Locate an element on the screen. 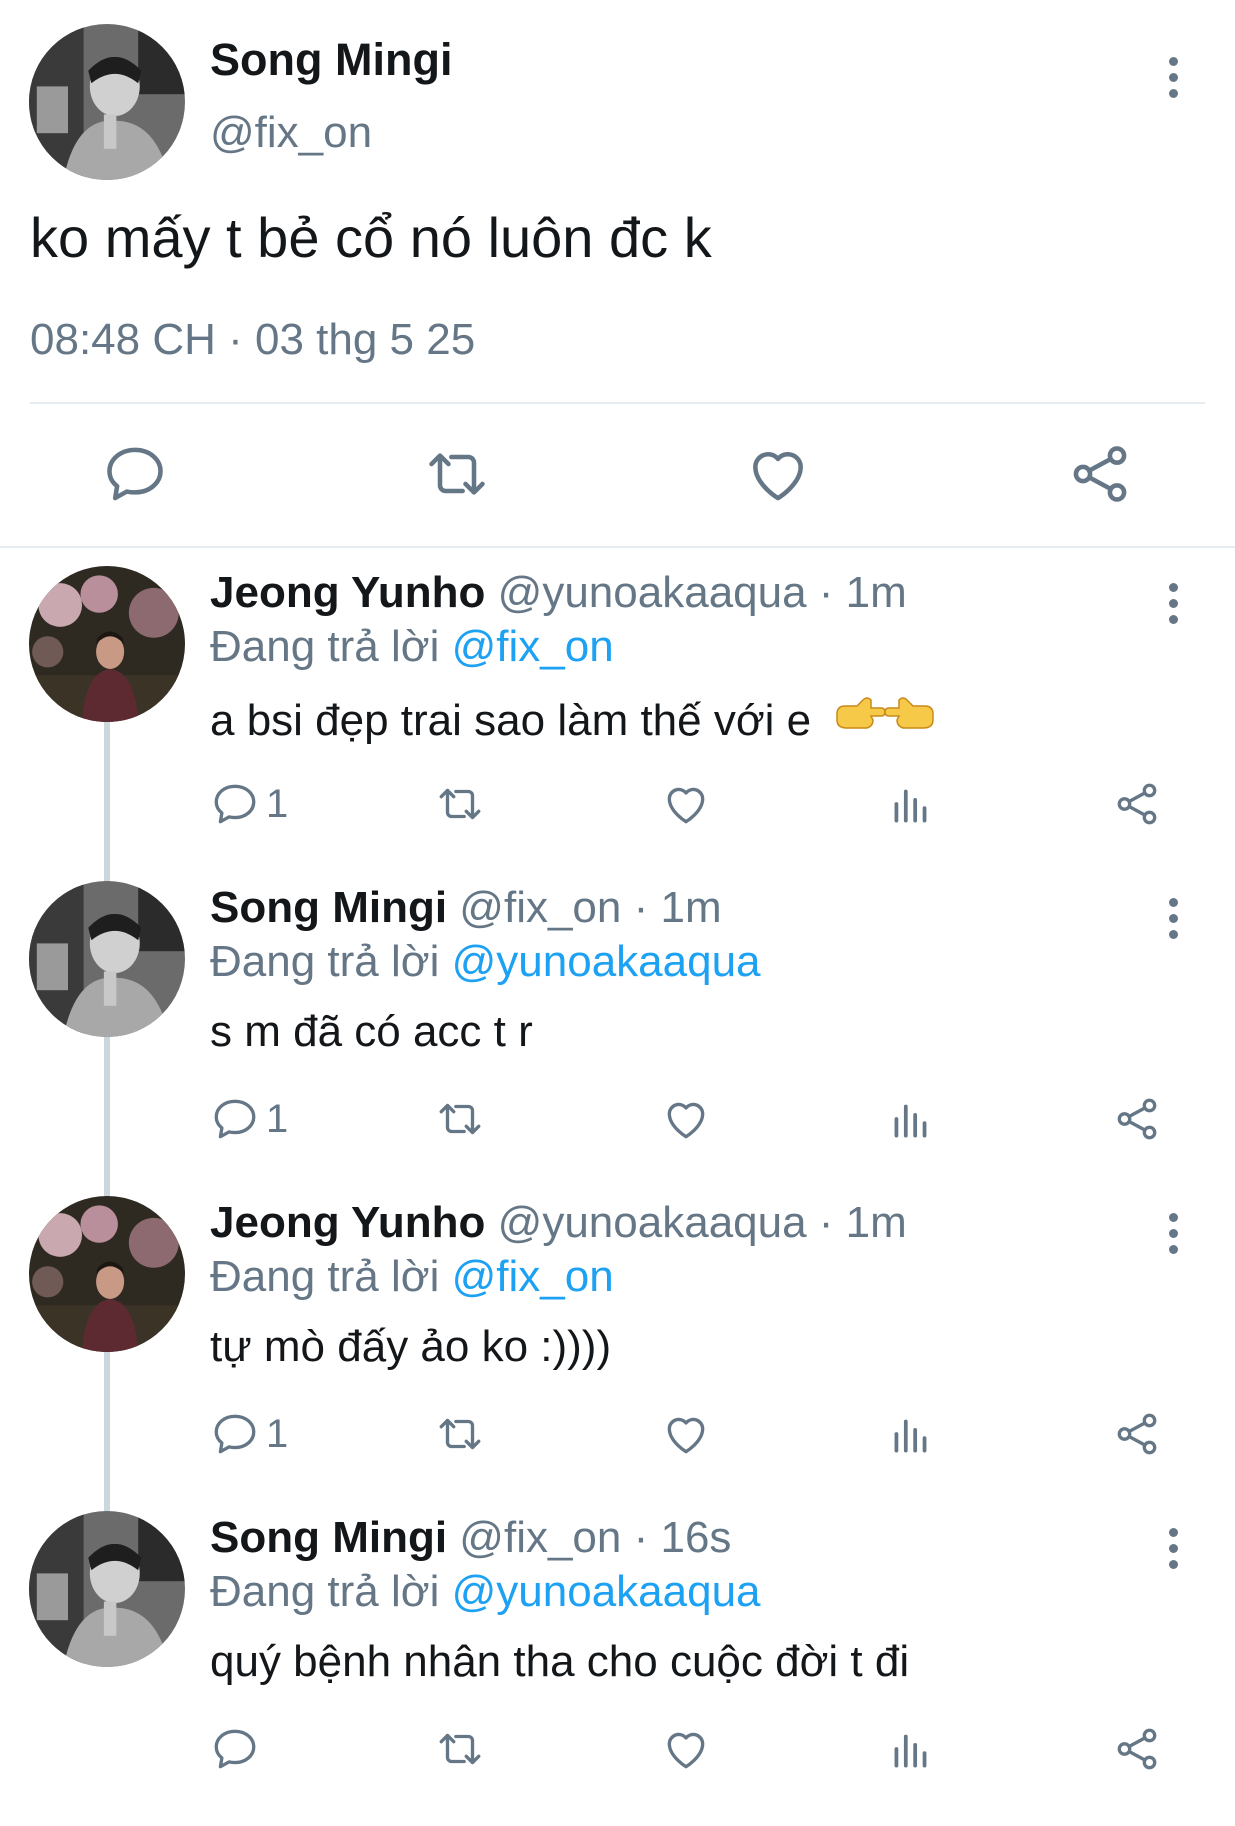 Image resolution: width=1235 pixels, height=1826 pixels. reply-text: a bsi đẹp trai sao làm thế với e is located at coordinates (573, 723).